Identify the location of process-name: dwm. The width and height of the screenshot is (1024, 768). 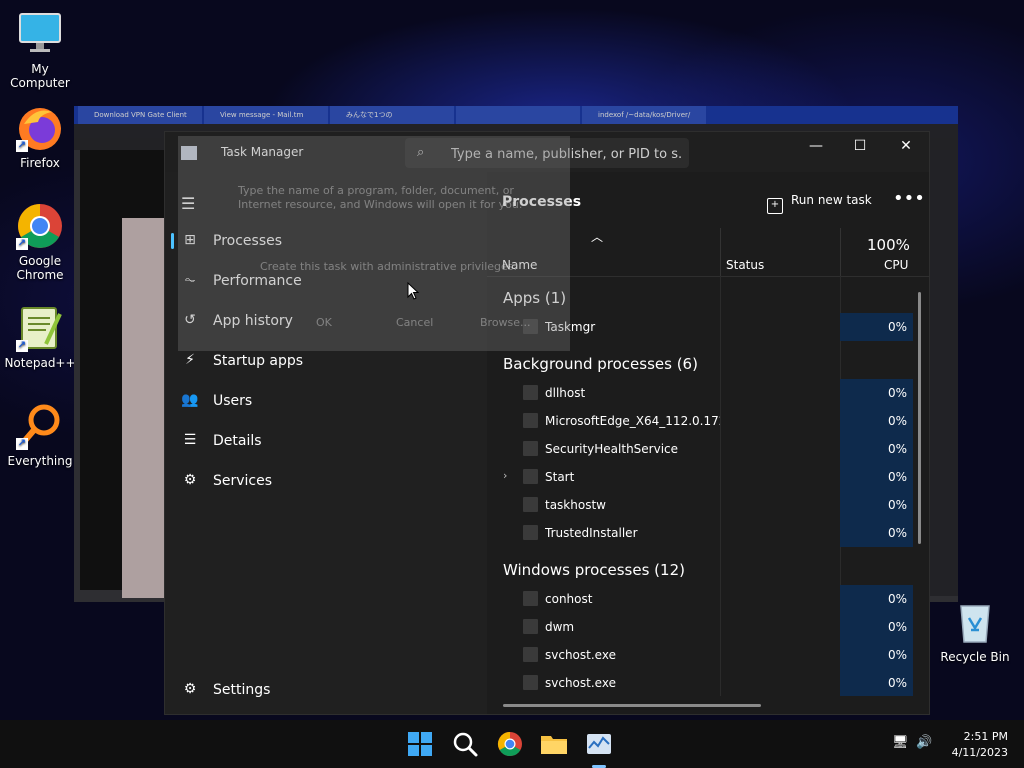
(560, 627).